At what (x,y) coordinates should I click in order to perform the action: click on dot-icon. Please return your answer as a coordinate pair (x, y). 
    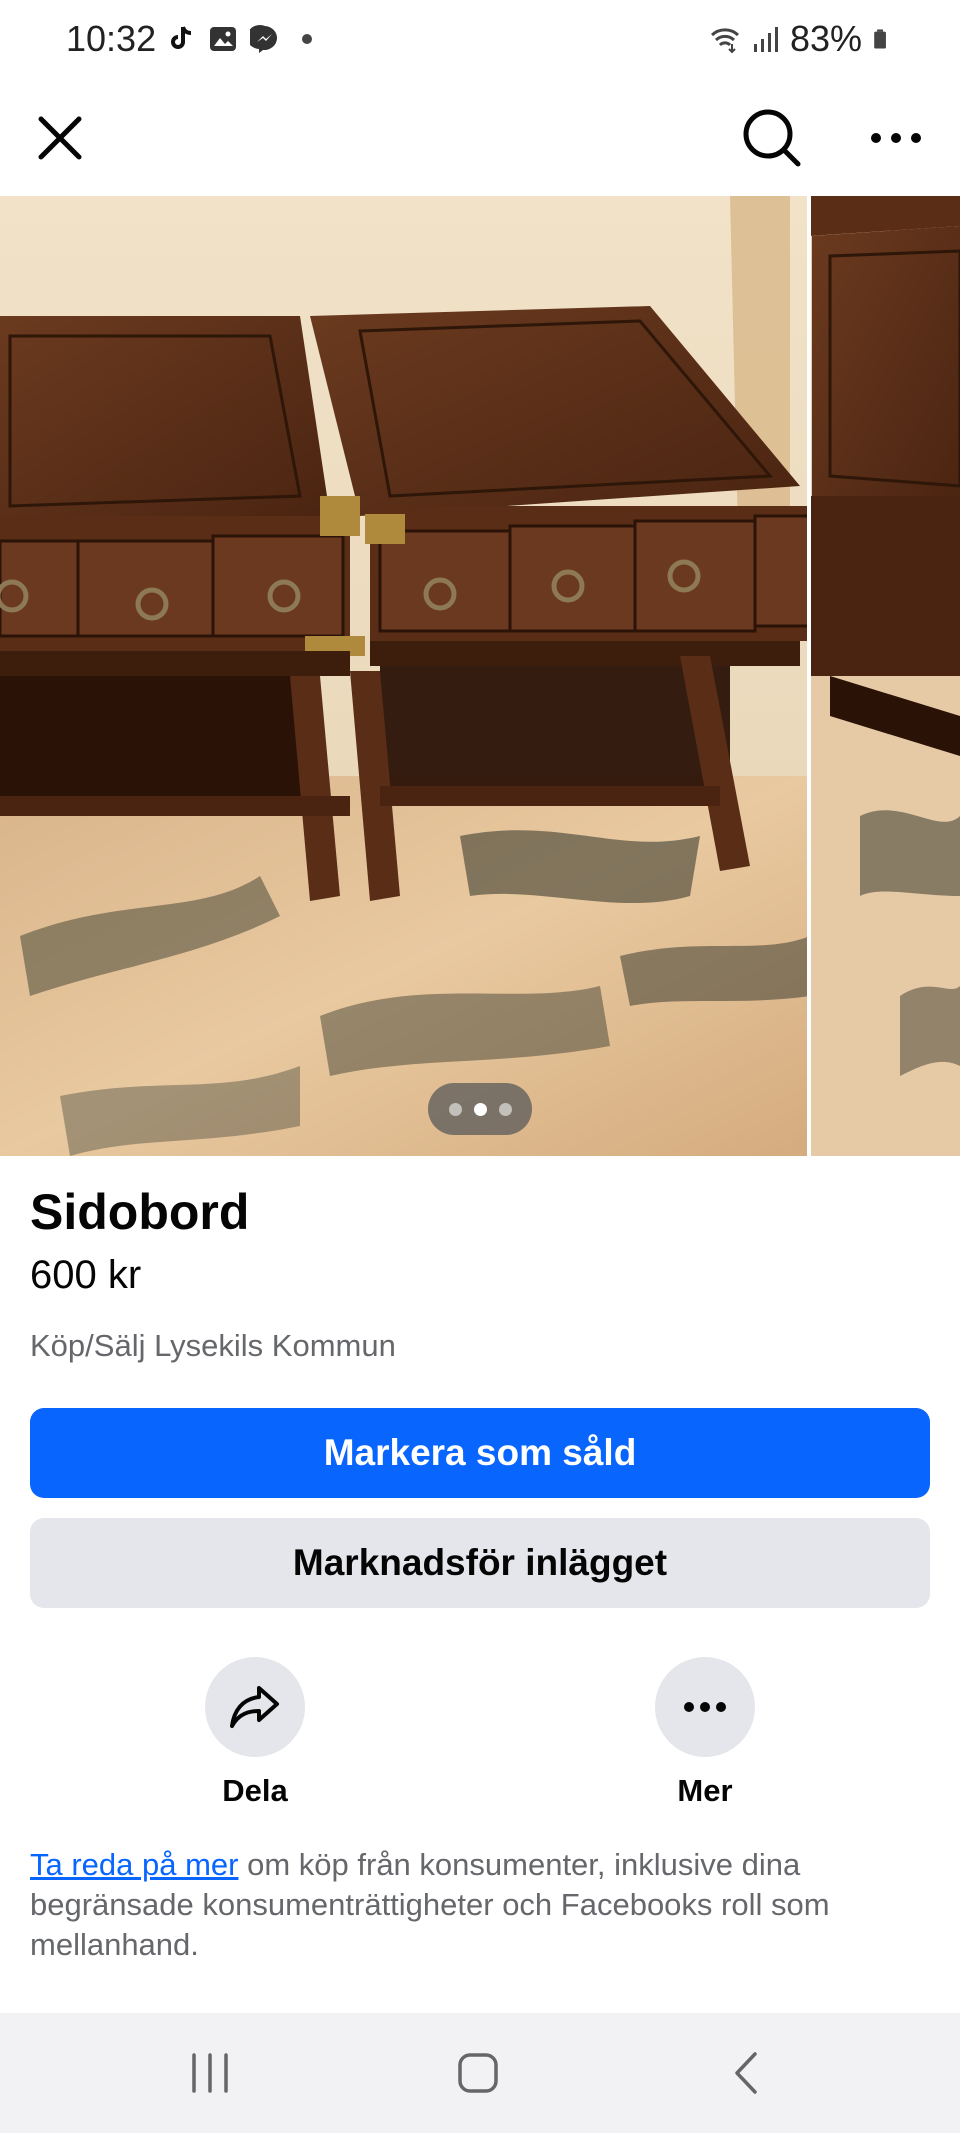
    Looking at the image, I should click on (307, 39).